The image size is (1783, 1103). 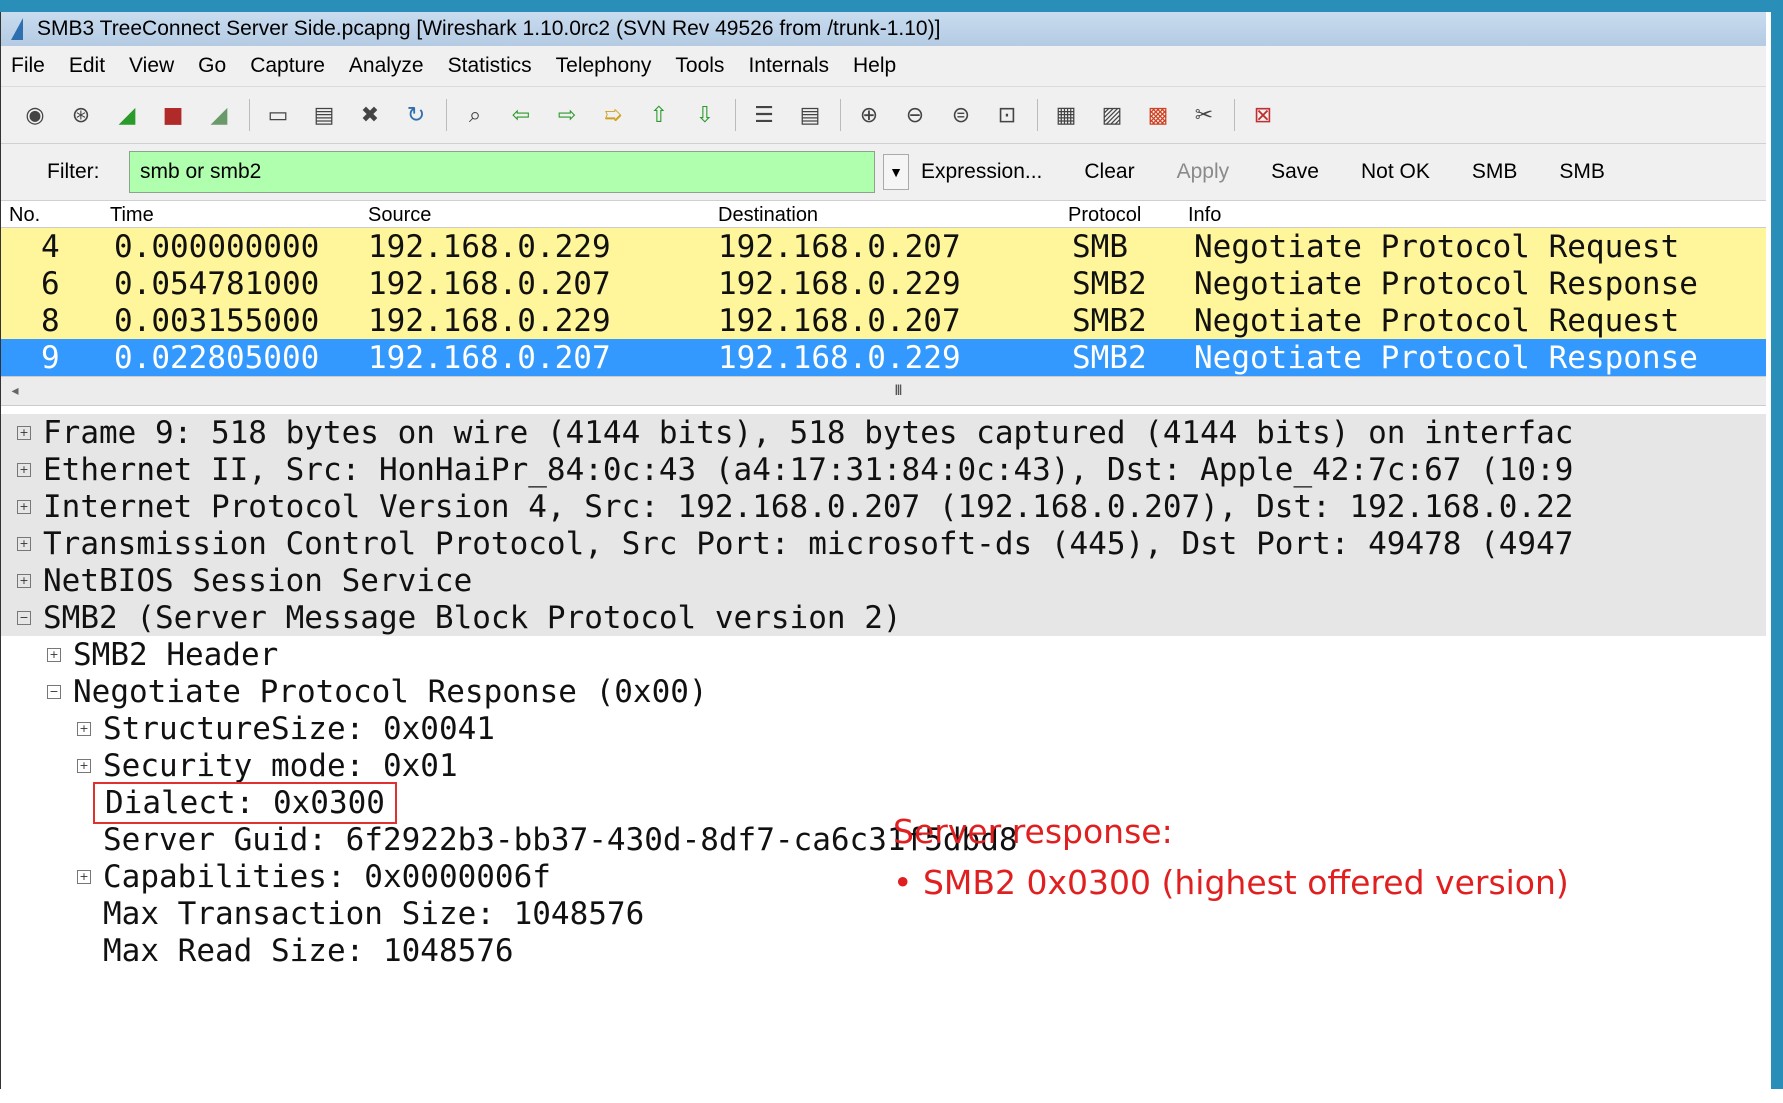 I want to click on zoom-normal-icon: ⊜, so click(x=961, y=115).